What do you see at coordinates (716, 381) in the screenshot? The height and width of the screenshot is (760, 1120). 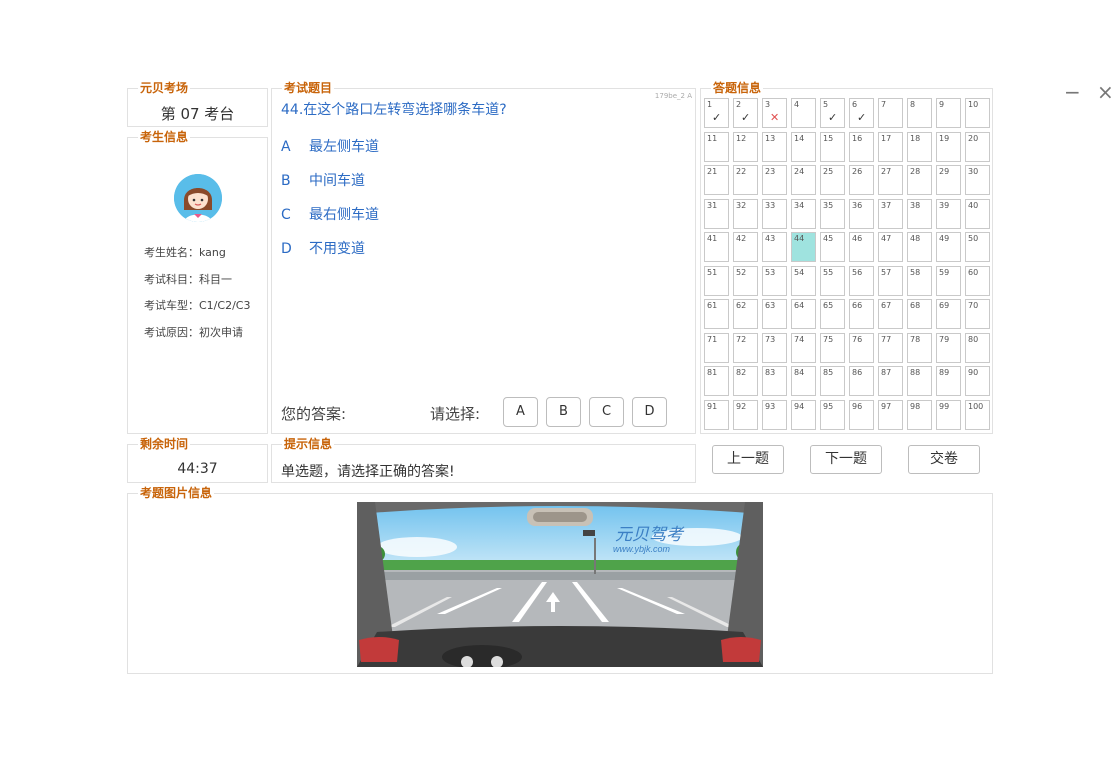 I see `grid-cell-81: 81` at bounding box center [716, 381].